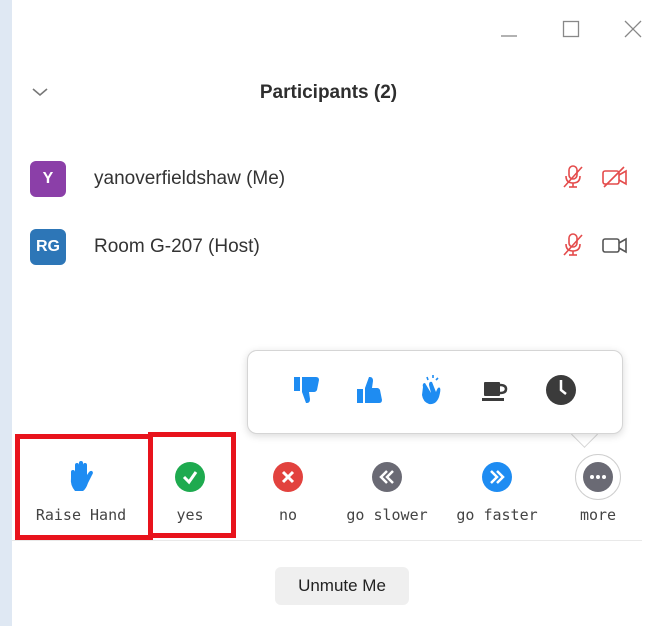 Image resolution: width=657 pixels, height=626 pixels. Describe the element at coordinates (615, 247) in the screenshot. I see `video-camera-icon` at that location.